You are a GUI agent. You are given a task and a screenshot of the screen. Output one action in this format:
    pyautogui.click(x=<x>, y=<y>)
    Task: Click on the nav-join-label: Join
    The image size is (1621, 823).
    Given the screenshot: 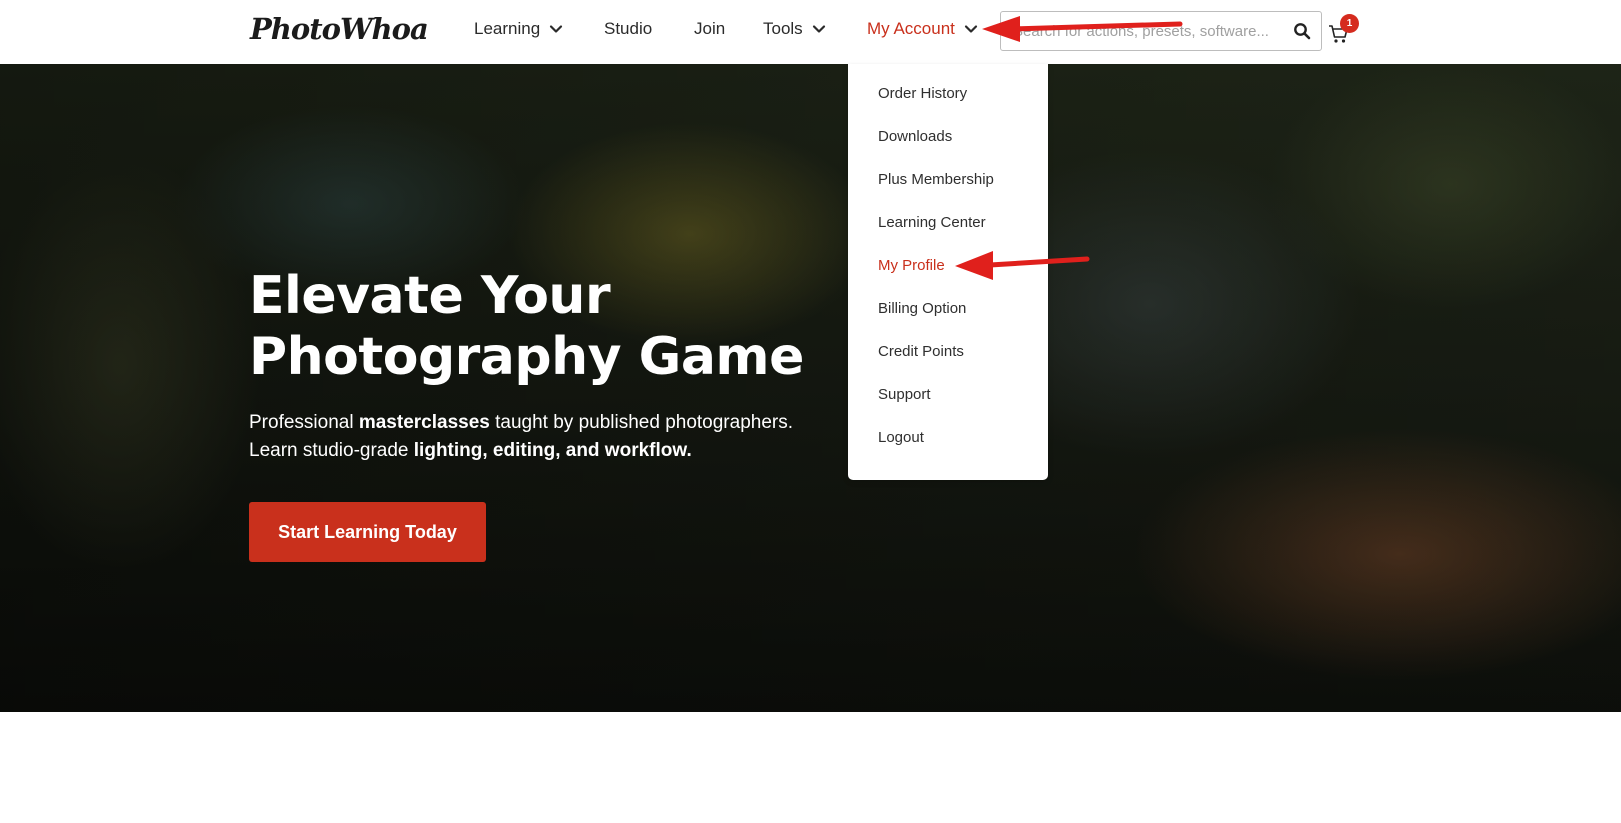 What is the action you would take?
    pyautogui.click(x=710, y=28)
    